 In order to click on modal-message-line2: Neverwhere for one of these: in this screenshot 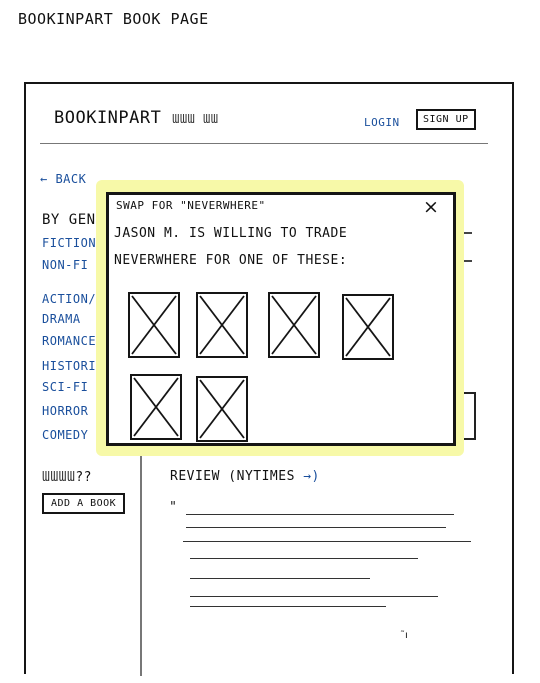, I will do `click(231, 260)`.